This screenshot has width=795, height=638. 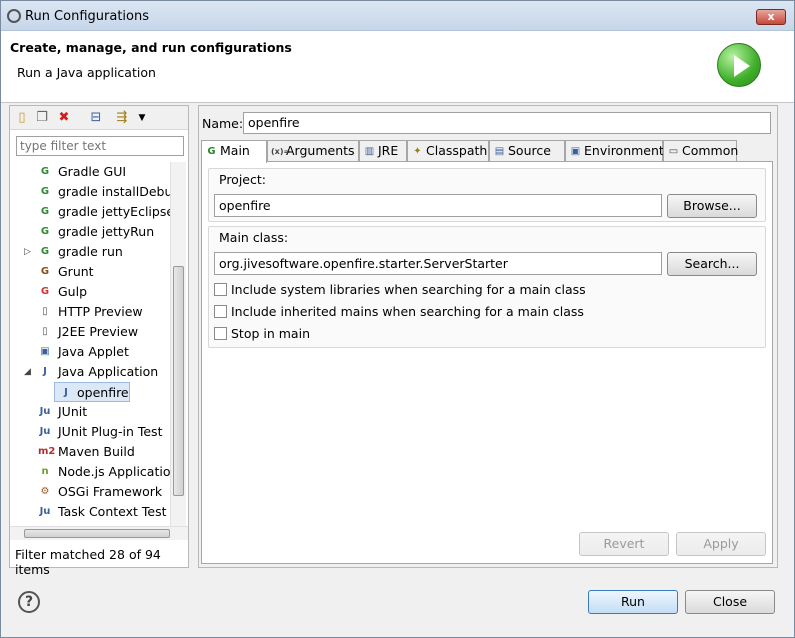 What do you see at coordinates (90, 251) in the screenshot?
I see `tree-item-label: gradle run` at bounding box center [90, 251].